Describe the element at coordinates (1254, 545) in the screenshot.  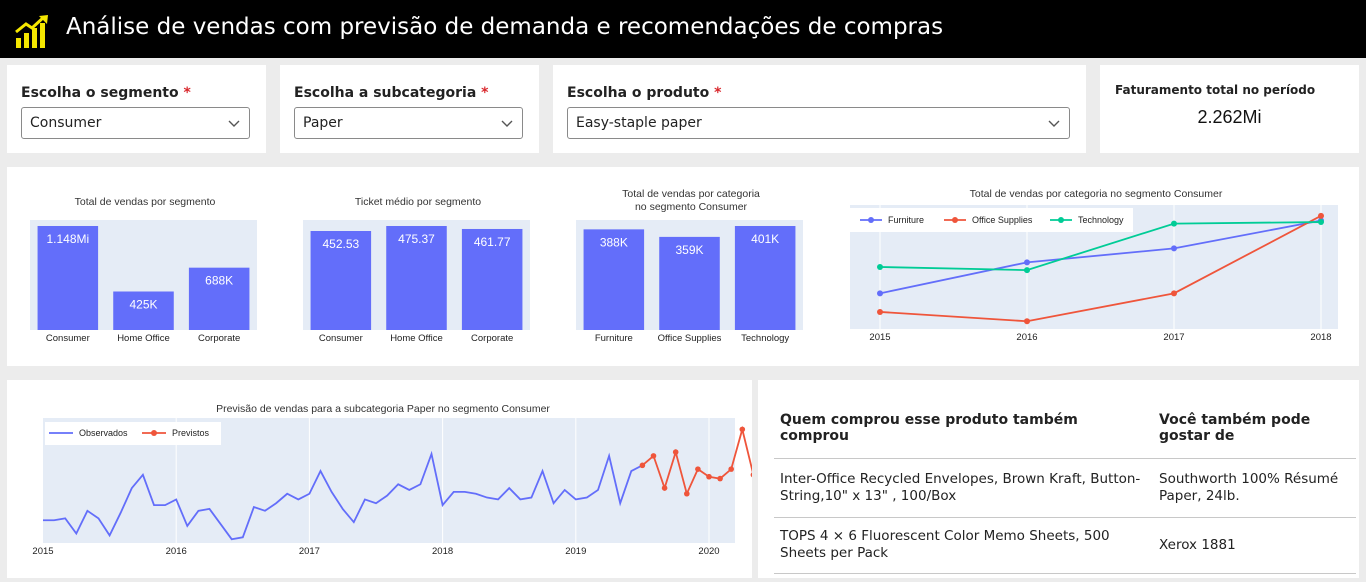
I see `suggest-cell: Xerox 1881` at that location.